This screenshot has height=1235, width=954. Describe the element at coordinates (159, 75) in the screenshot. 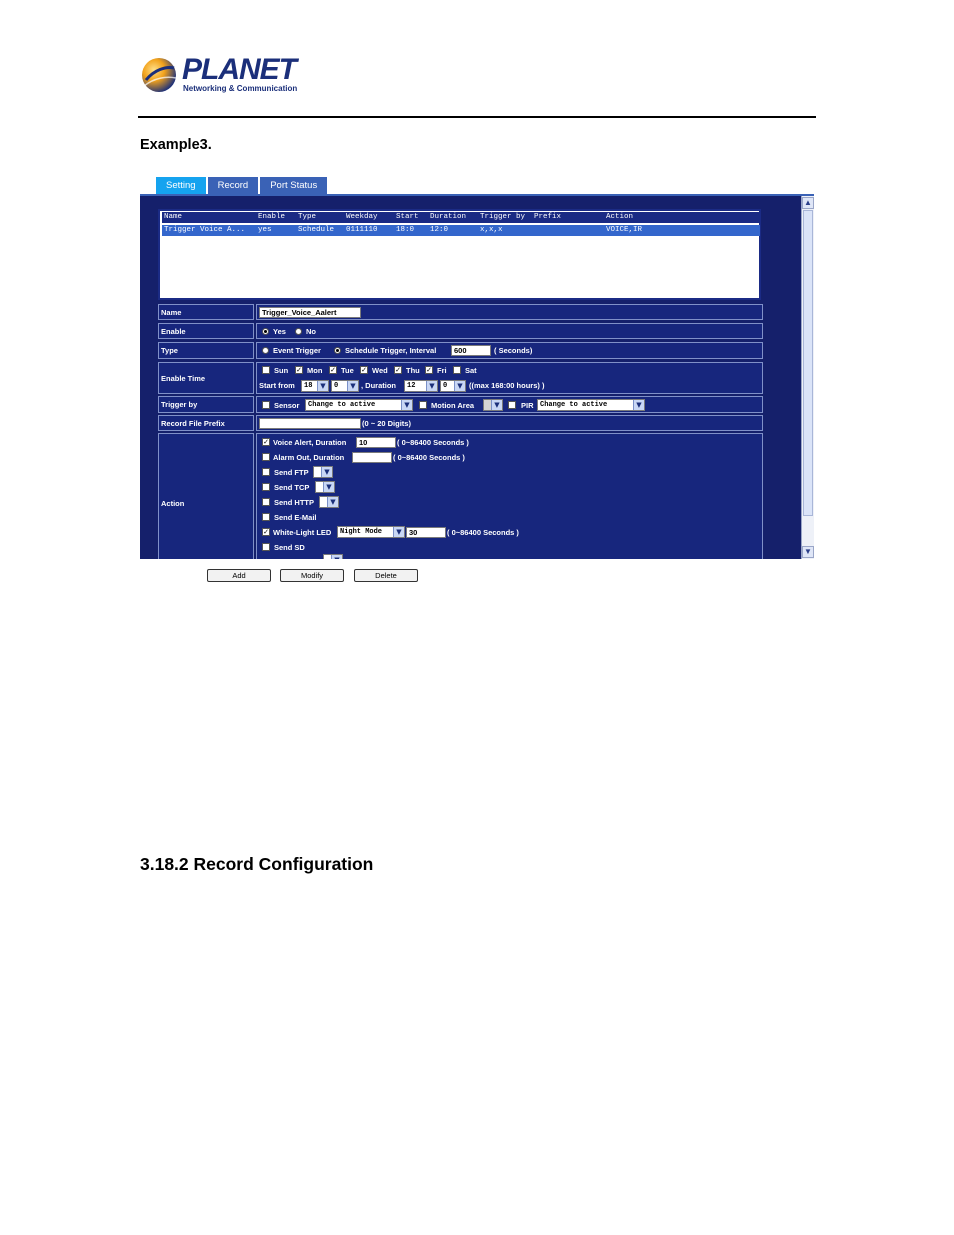

I see `globe-icon` at that location.